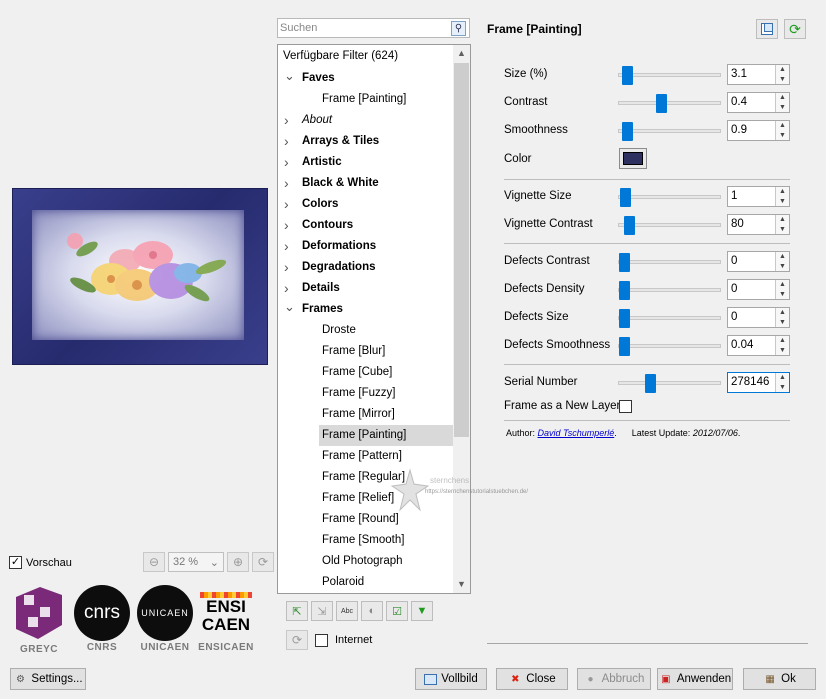  Describe the element at coordinates (321, 640) in the screenshot. I see `internet-checkbox` at that location.